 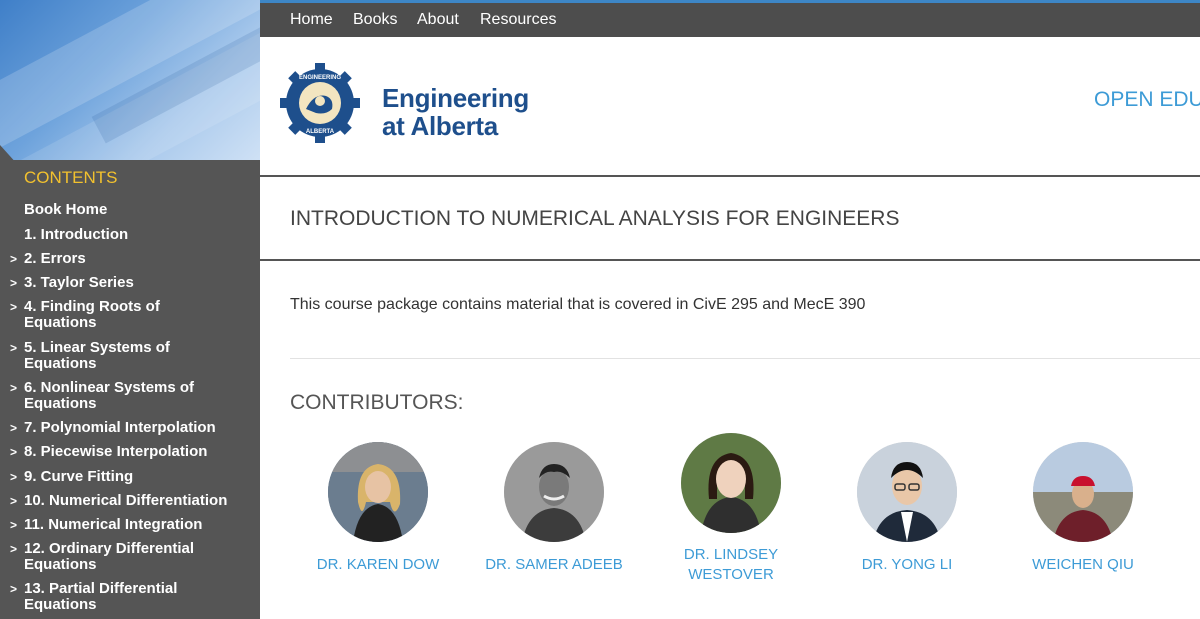 What do you see at coordinates (320, 132) in the screenshot?
I see `logo-badge-bottom-text: ALBERTA` at bounding box center [320, 132].